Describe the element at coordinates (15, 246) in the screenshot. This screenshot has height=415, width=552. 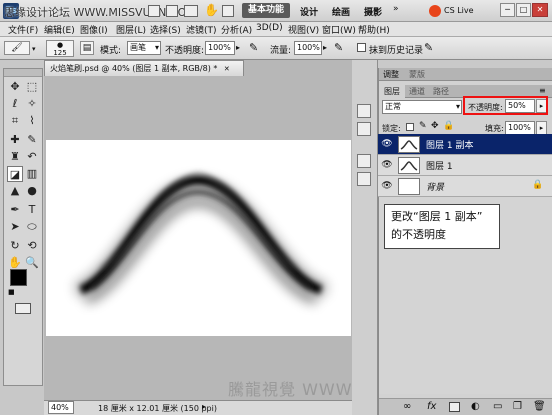
I see `3d-rotate-tool-icon: ↻` at that location.